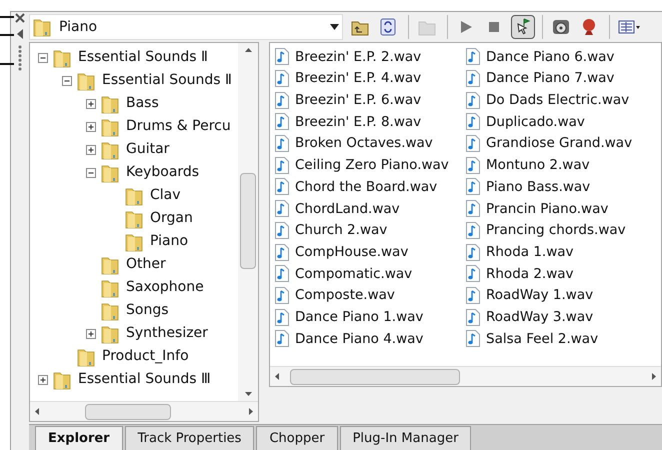  I want to click on file-item: Breezin' E.P. 4.wav, so click(363, 79).